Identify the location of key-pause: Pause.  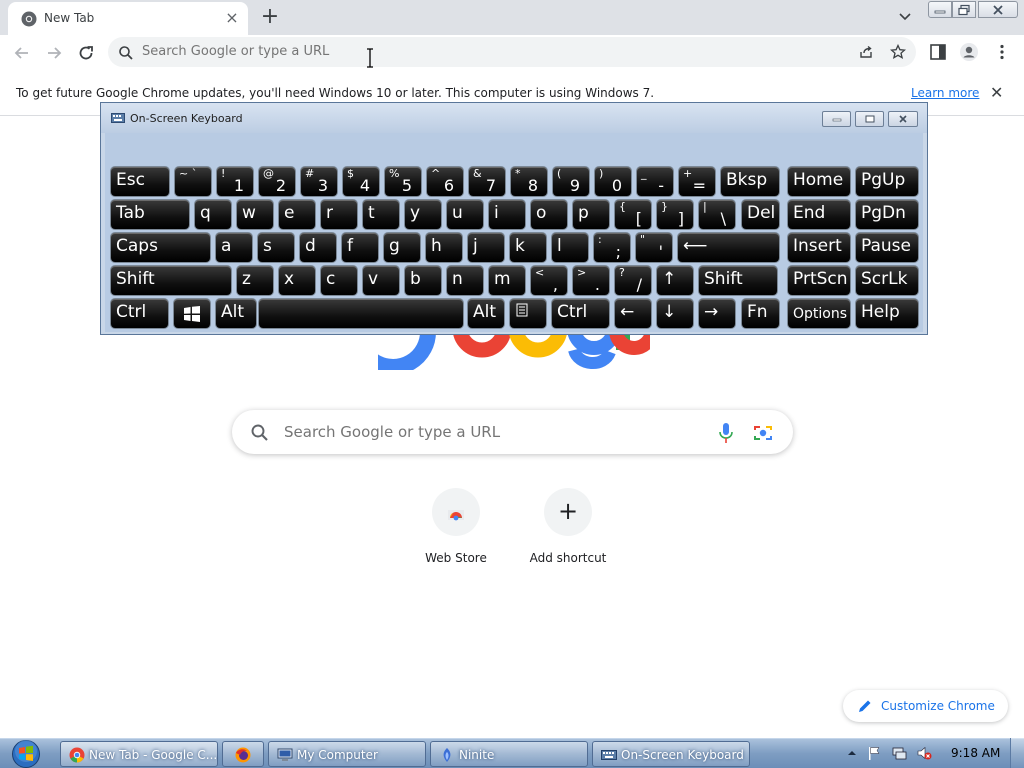
(887, 247).